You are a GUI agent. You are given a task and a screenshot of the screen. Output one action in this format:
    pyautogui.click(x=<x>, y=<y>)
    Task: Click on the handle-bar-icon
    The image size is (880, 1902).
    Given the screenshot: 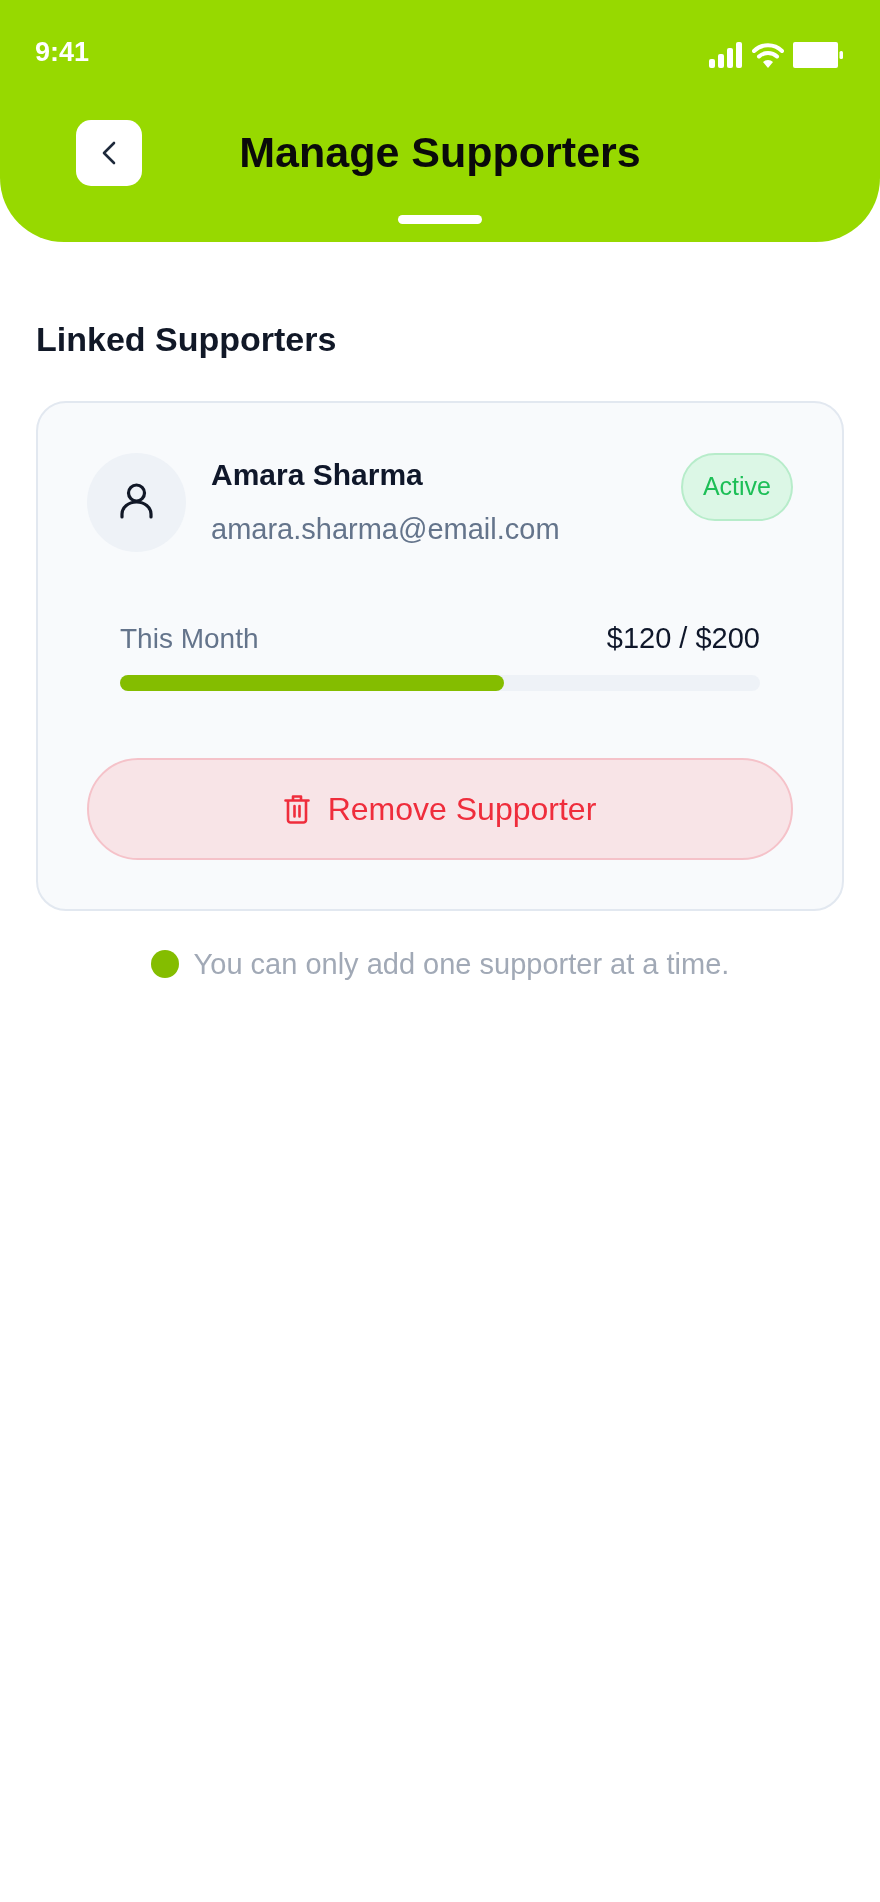 What is the action you would take?
    pyautogui.click(x=440, y=219)
    